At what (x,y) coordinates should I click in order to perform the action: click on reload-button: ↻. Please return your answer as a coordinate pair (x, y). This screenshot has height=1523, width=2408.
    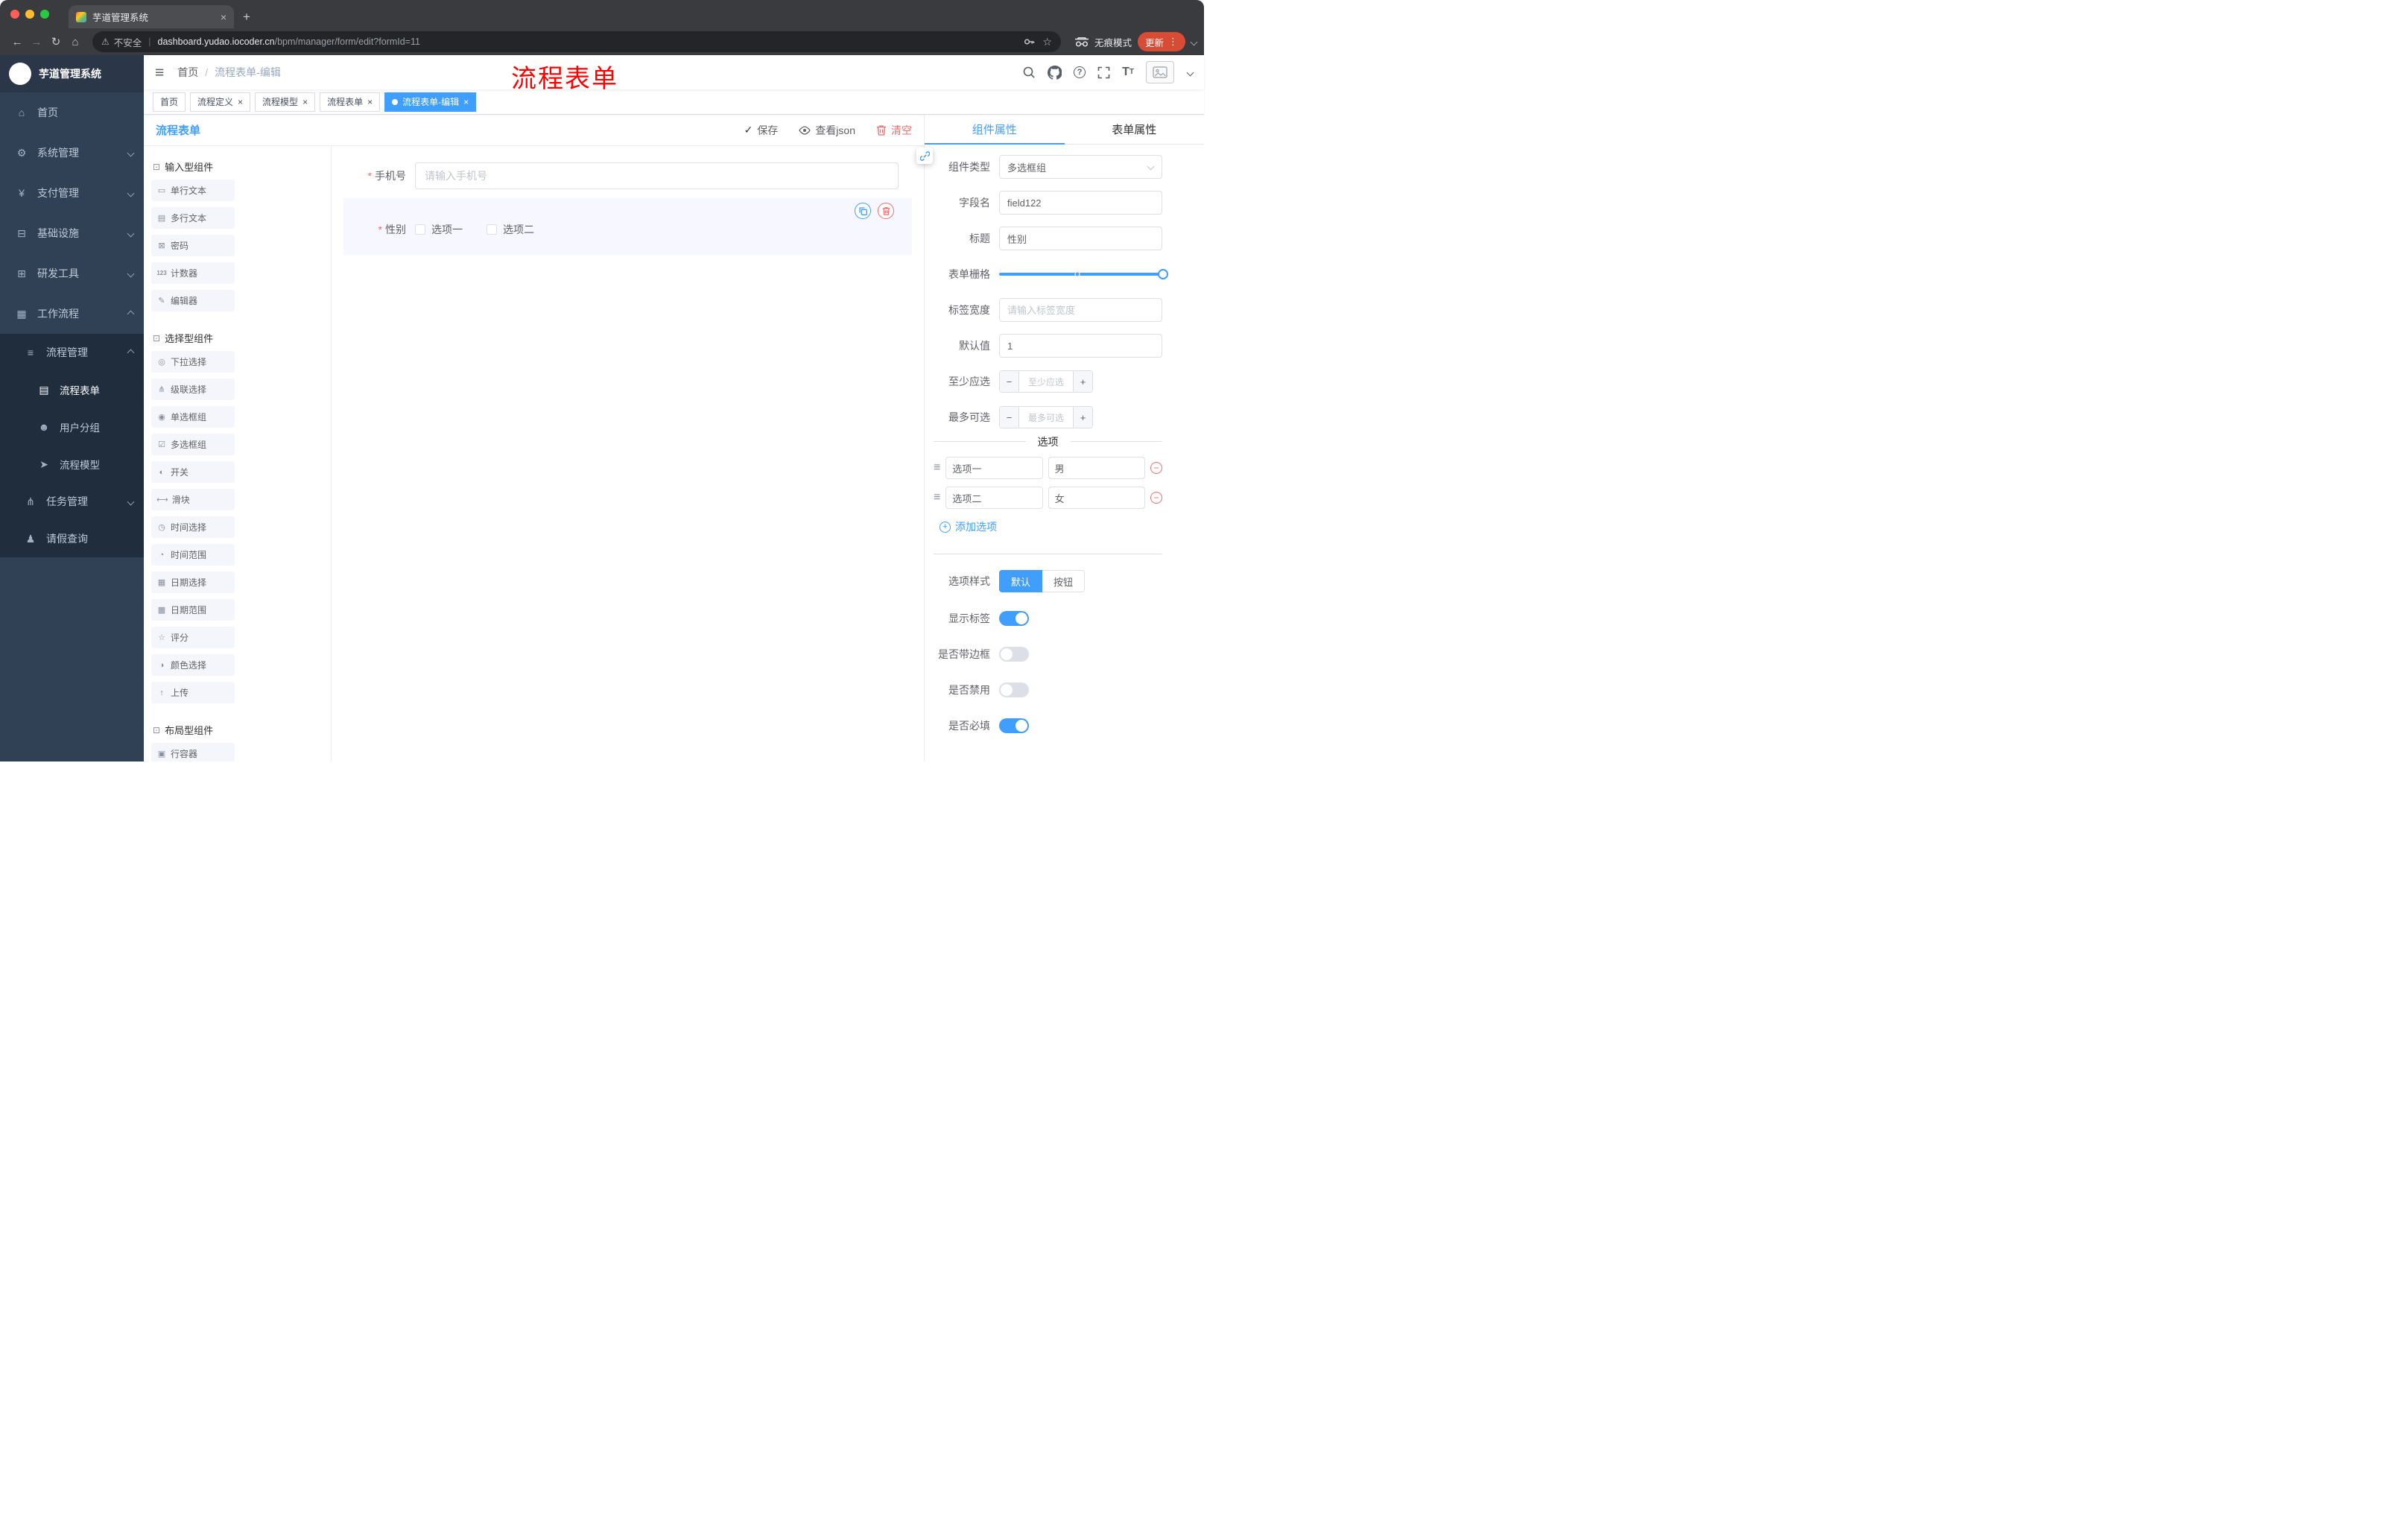
    Looking at the image, I should click on (56, 41).